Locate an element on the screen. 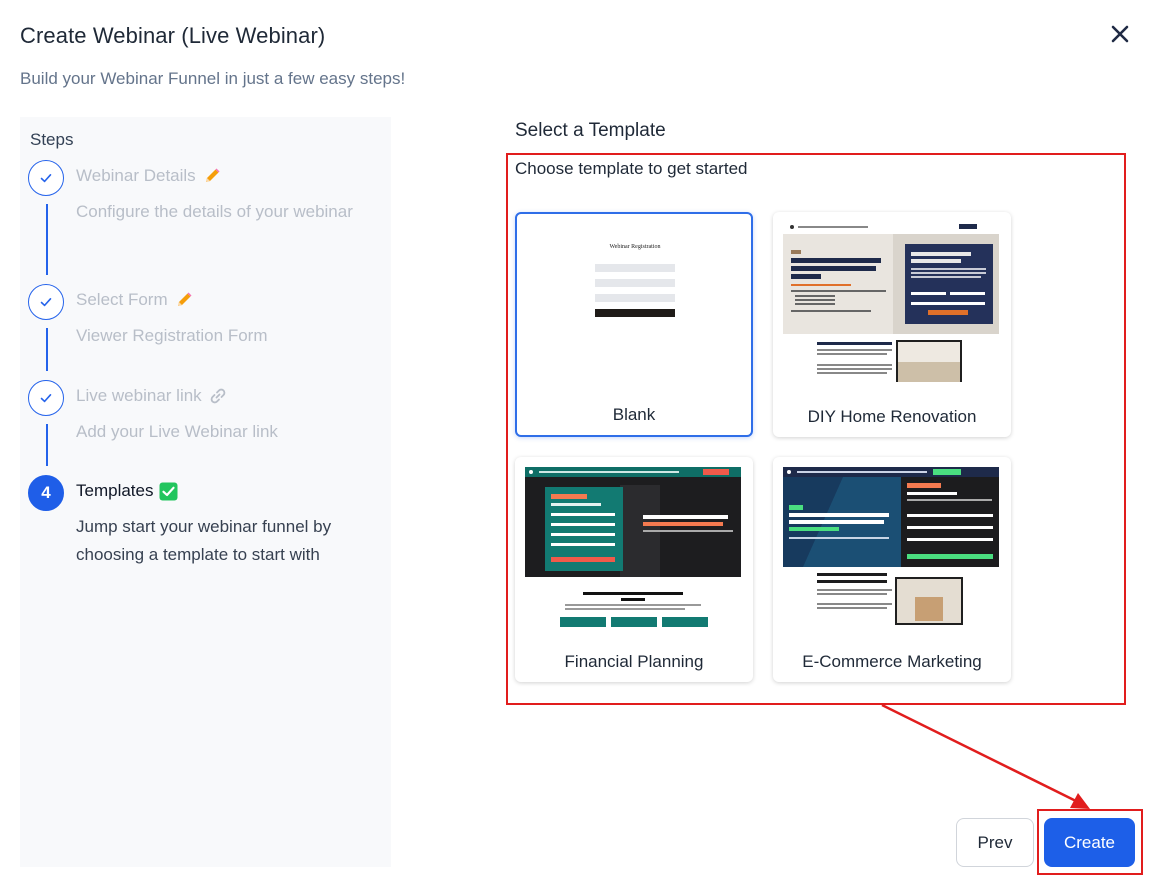  template-label: Blank is located at coordinates (634, 414).